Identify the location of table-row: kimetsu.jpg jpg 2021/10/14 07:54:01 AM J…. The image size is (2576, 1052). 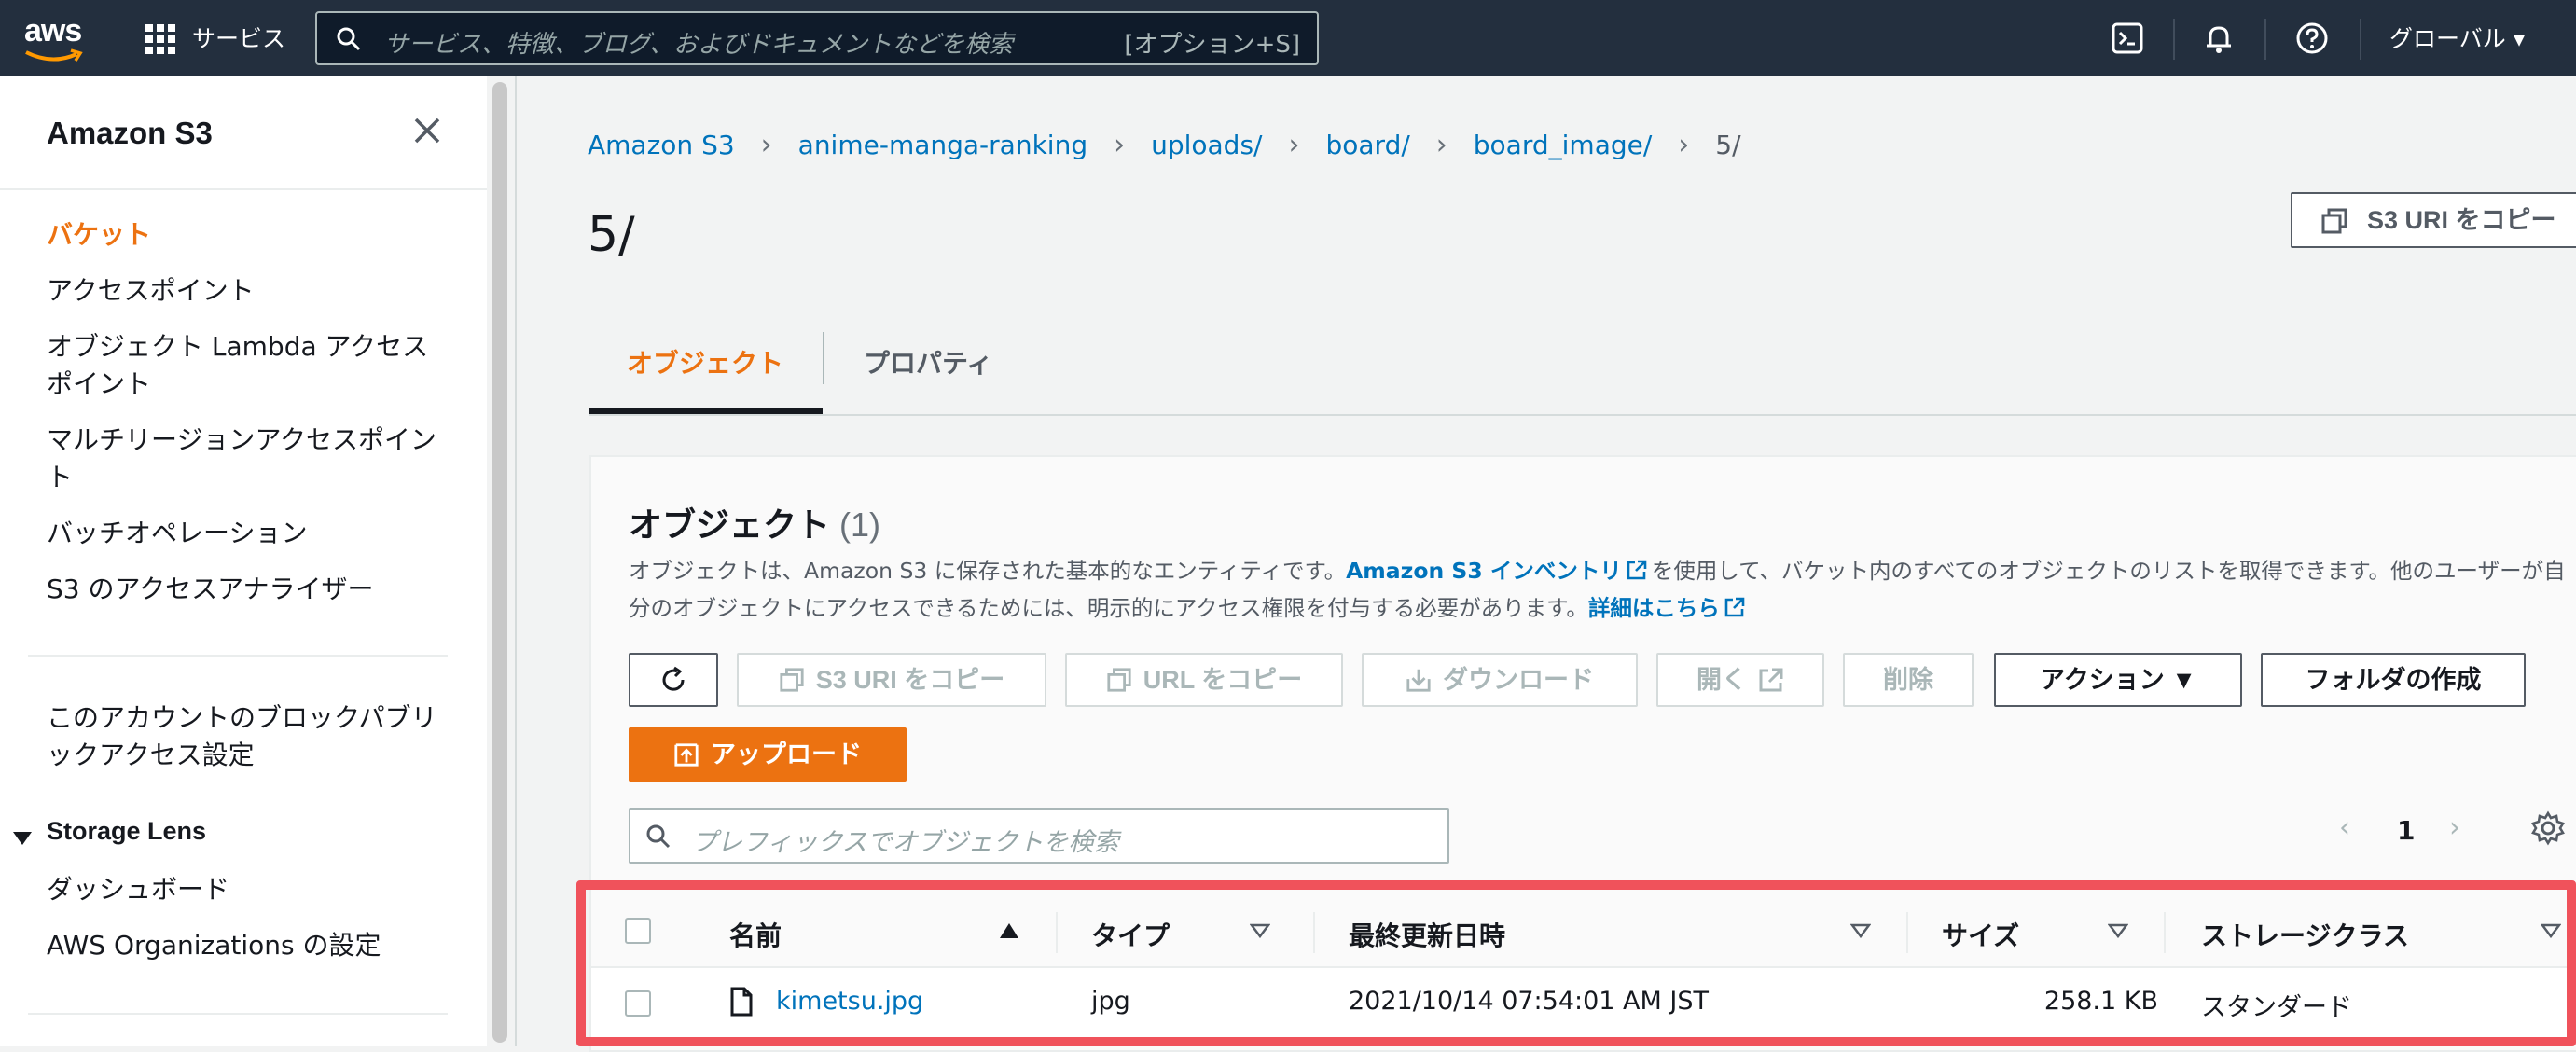
(1583, 1005).